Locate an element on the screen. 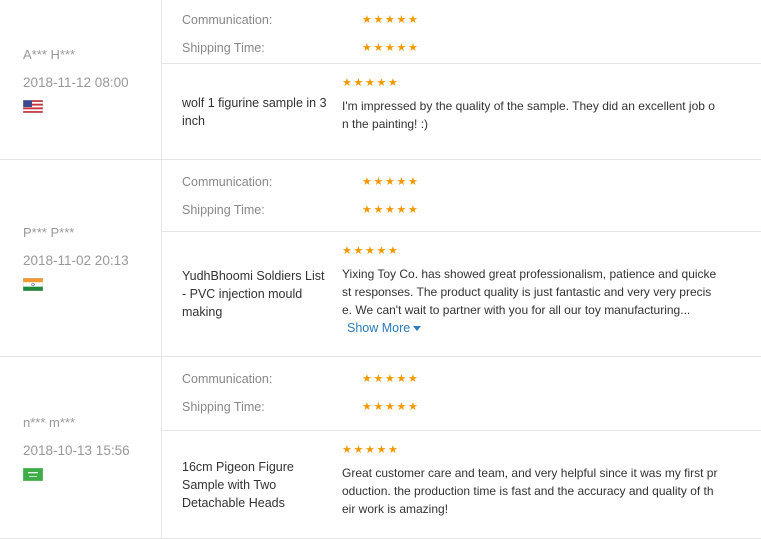  buyer-info: P*** P*** 2018-11-02 20:13 is located at coordinates (81, 258).